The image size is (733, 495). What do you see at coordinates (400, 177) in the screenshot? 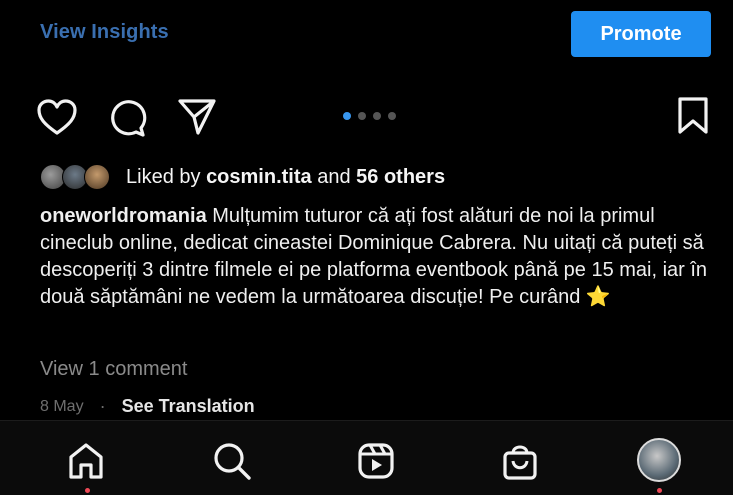
I see `liked-by-others: 56 others` at bounding box center [400, 177].